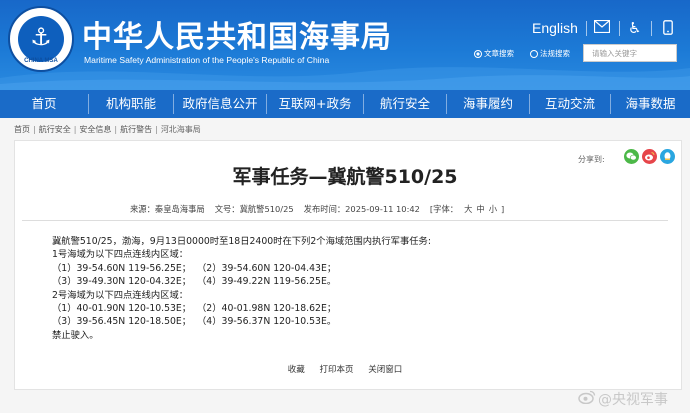 Image resolution: width=690 pixels, height=413 pixels. Describe the element at coordinates (336, 370) in the screenshot. I see `print-button: 打印本页` at that location.